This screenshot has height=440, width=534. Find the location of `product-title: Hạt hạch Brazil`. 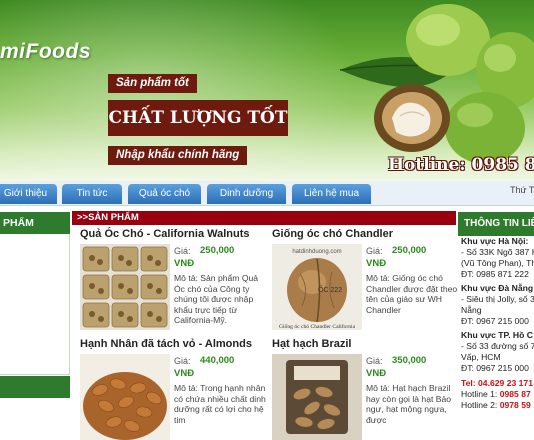

product-title: Hạt hạch Brazil is located at coordinates (311, 344).